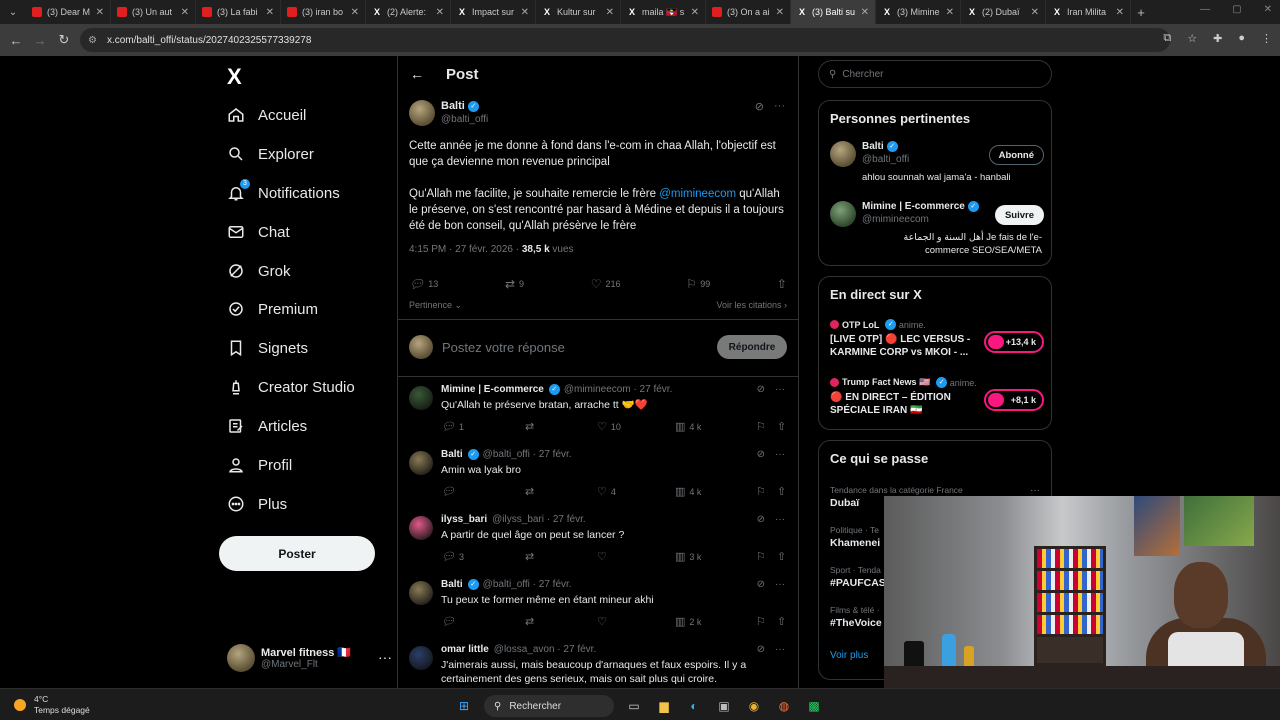 The height and width of the screenshot is (720, 1280). Describe the element at coordinates (464, 706) in the screenshot. I see `start-icon: ⊞` at that location.